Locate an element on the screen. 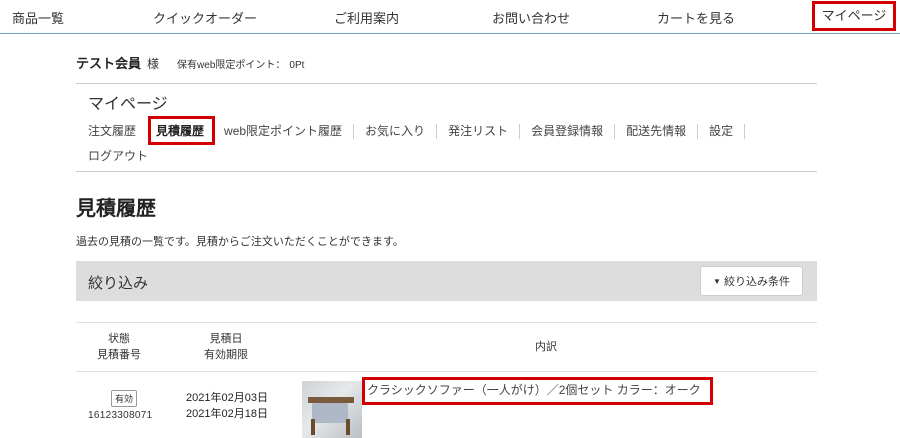 The image size is (900, 438). status-badge: 有効 is located at coordinates (124, 398).